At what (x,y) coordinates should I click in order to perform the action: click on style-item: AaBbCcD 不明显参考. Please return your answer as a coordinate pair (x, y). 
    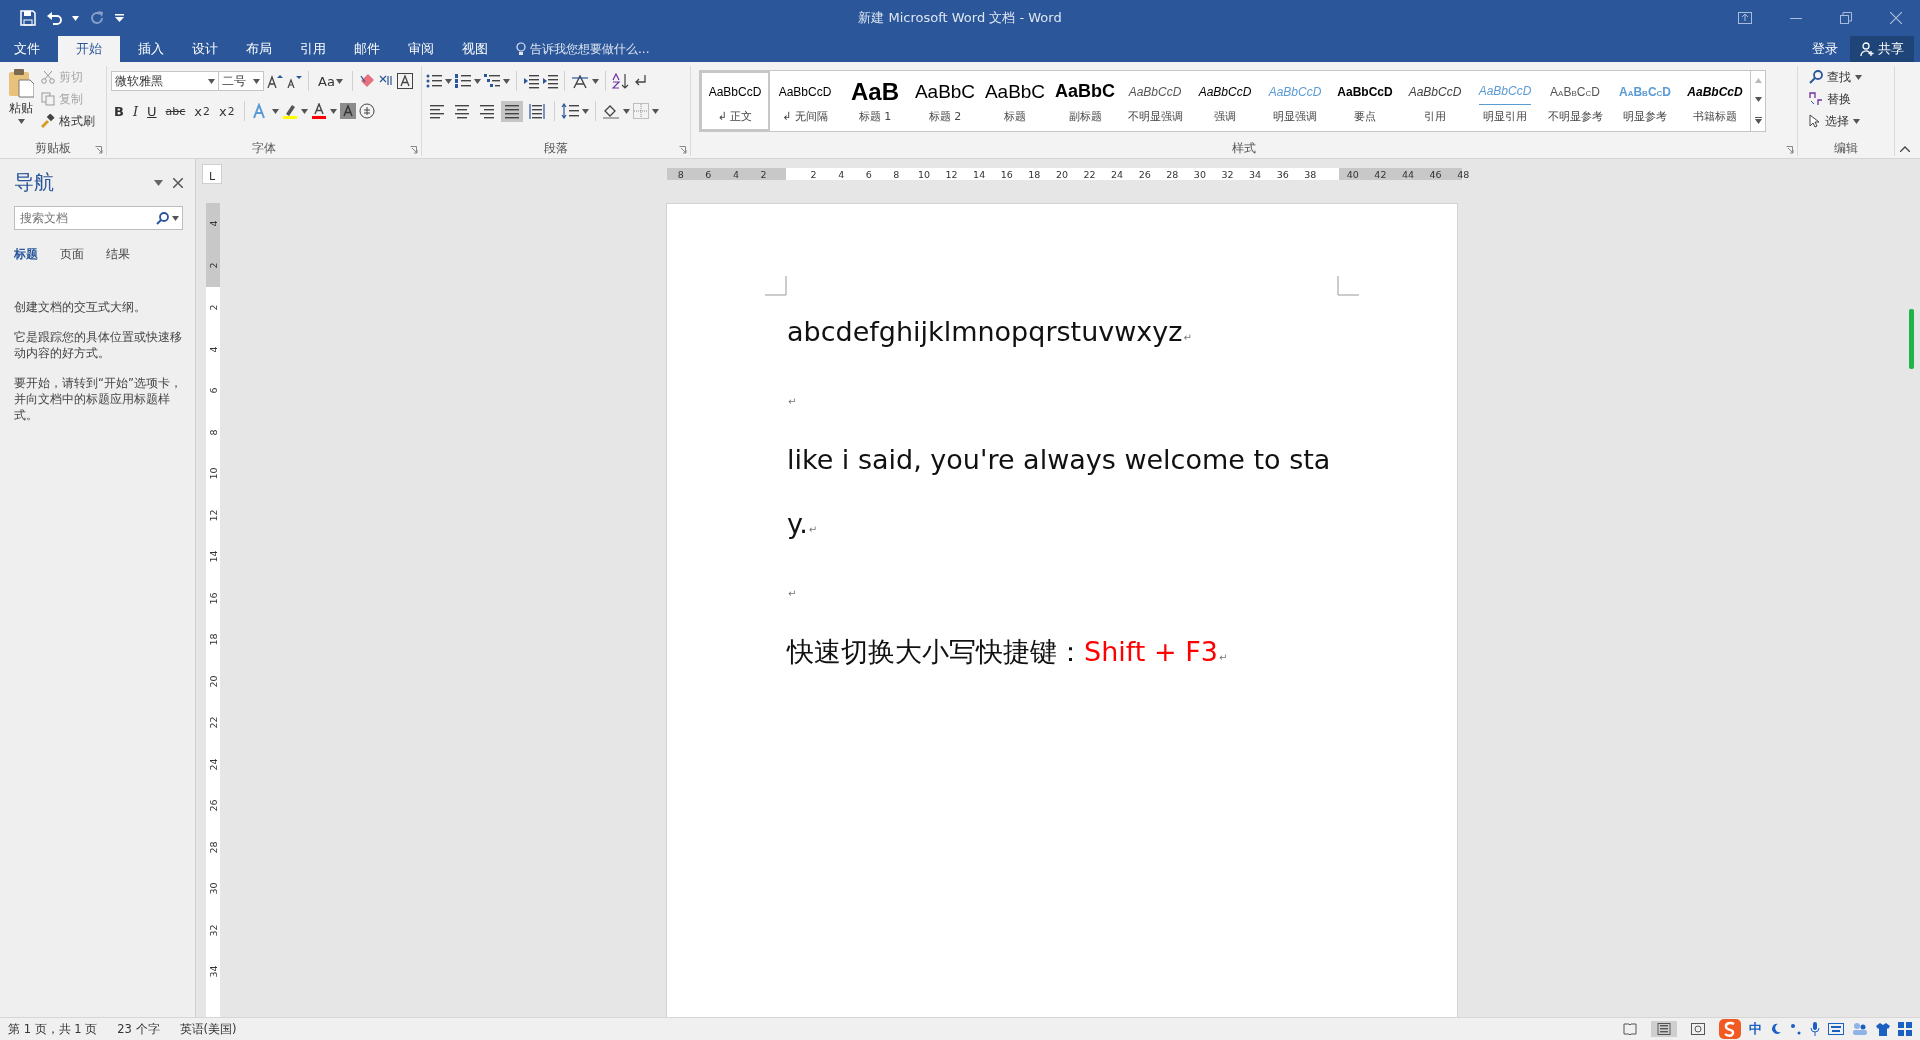
    Looking at the image, I should click on (1575, 101).